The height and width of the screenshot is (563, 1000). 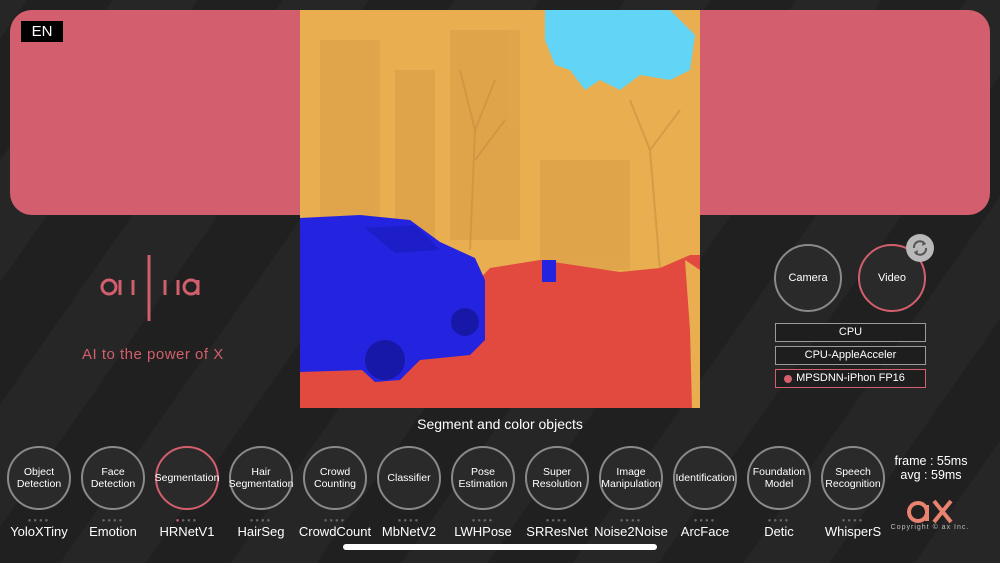 What do you see at coordinates (779, 531) in the screenshot?
I see `model-name-11: Detic` at bounding box center [779, 531].